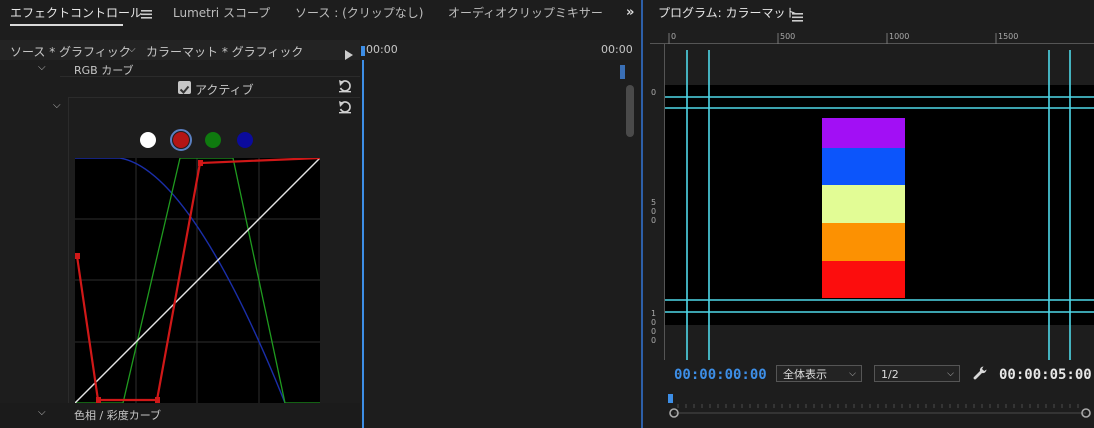 The width and height of the screenshot is (1094, 428). Describe the element at coordinates (899, 36) in the screenshot. I see `ruler-label: 1000` at that location.